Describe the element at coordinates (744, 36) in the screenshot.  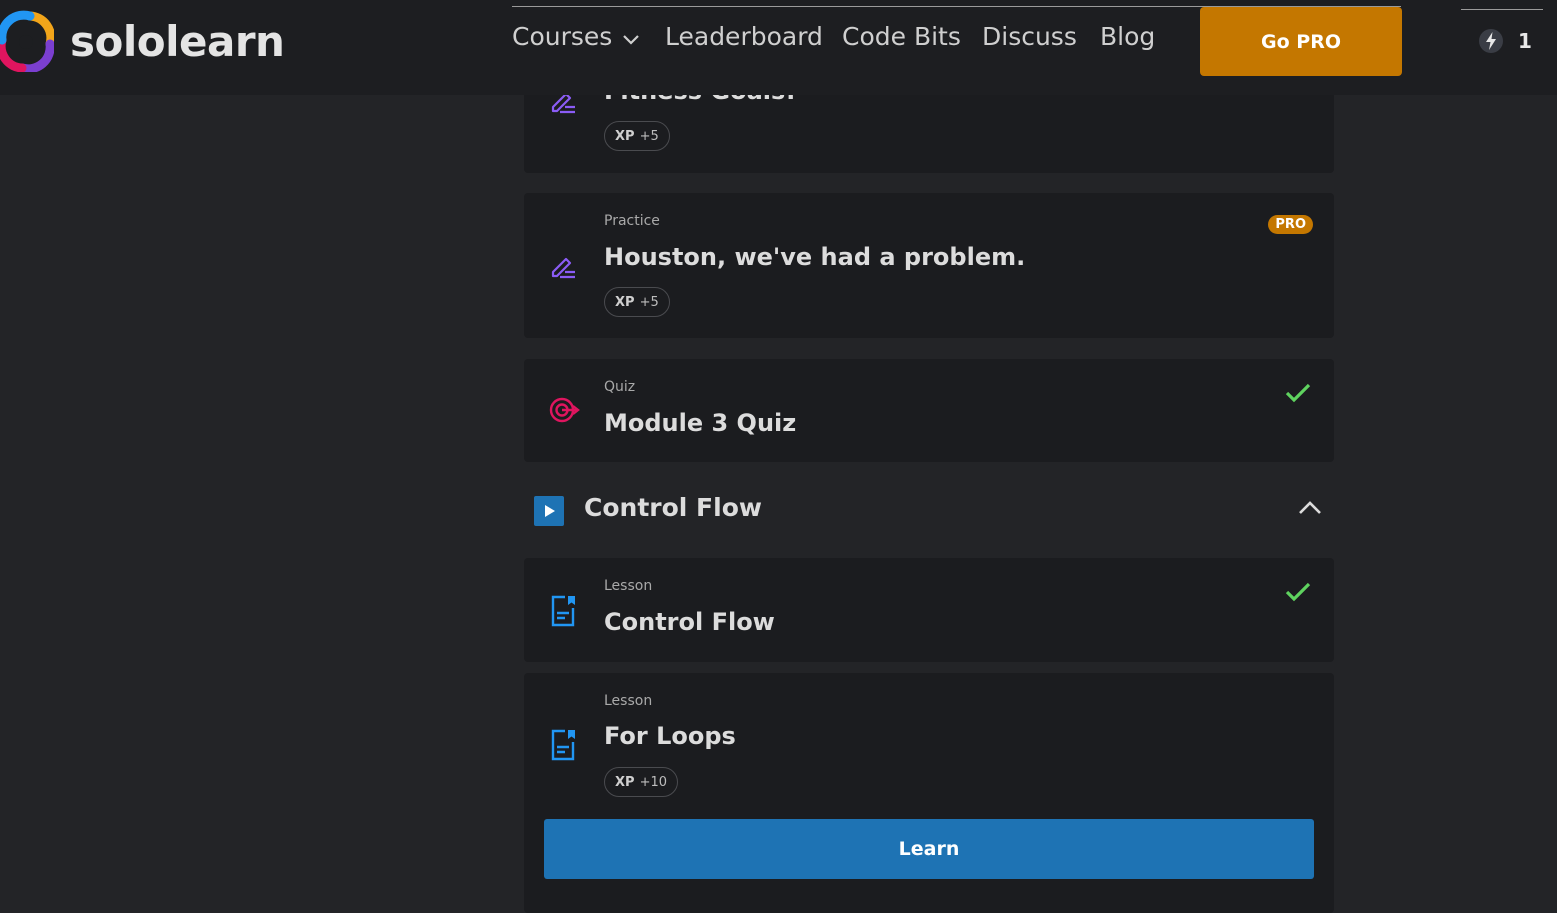
I see `nav-leaderboard: Leaderboard` at that location.